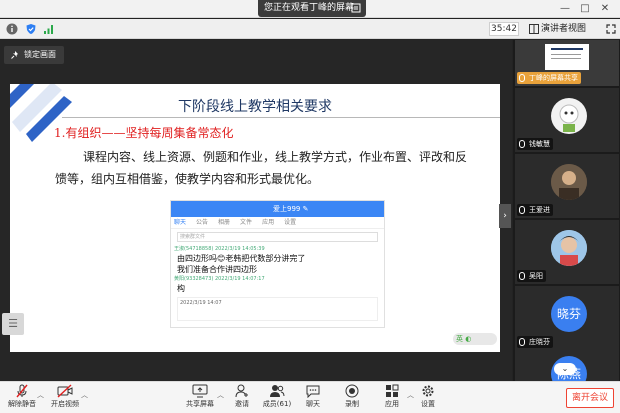 This screenshot has width=620, height=413. Describe the element at coordinates (281, 117) in the screenshot. I see `slide-divider` at that location.